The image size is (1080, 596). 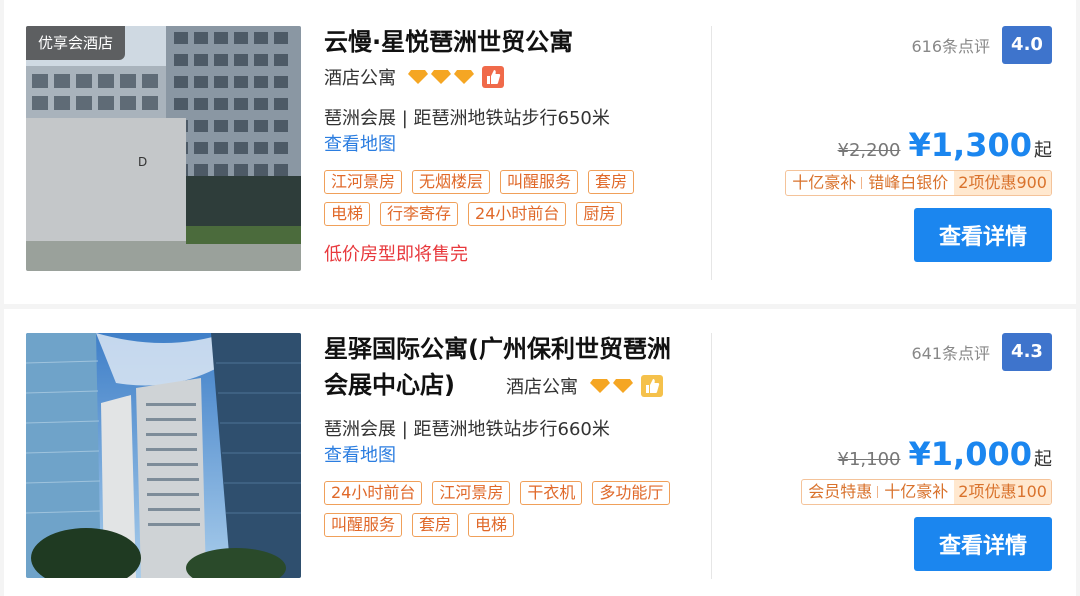 I want to click on amenity-tags: 24小时前台 江河景房 干衣机 多功能厅 叫醒服务 套房 电梯, so click(x=504, y=509).